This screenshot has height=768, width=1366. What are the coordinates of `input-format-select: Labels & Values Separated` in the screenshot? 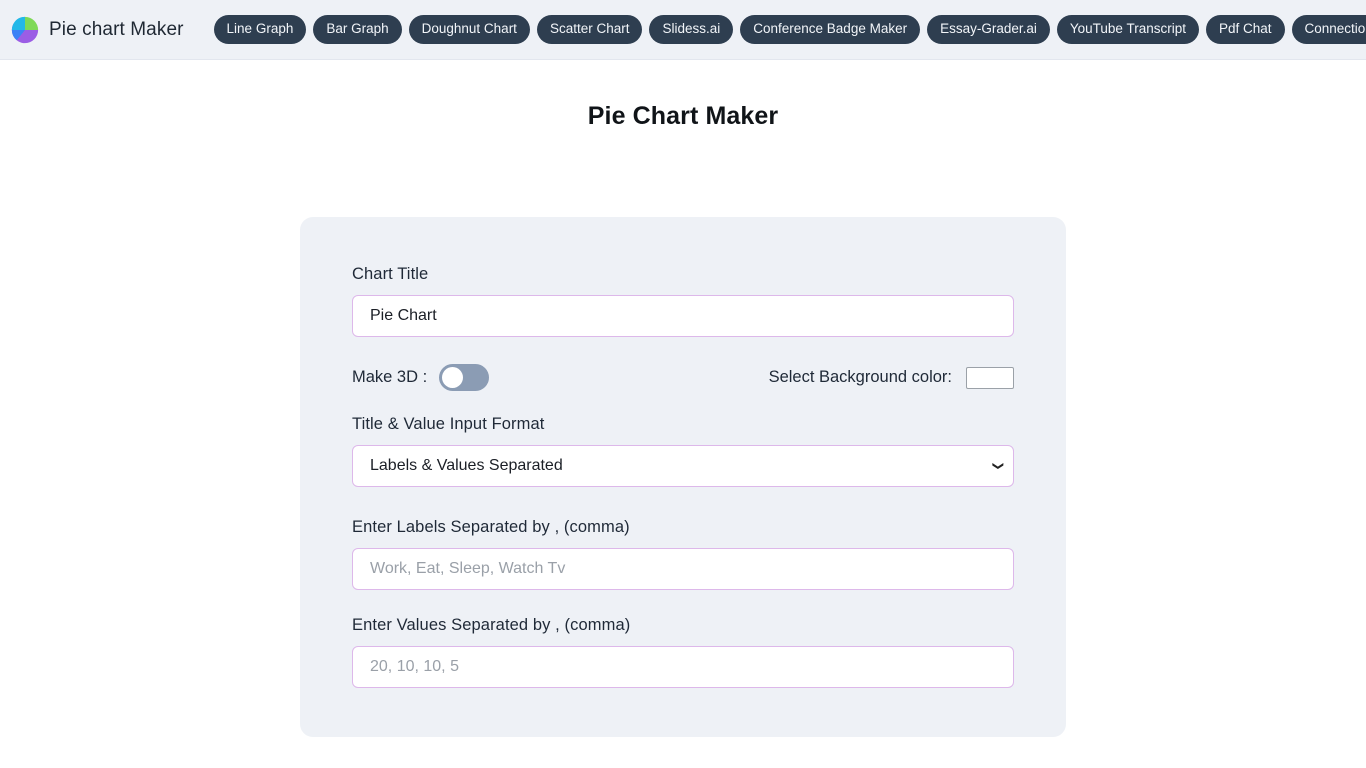 It's located at (683, 466).